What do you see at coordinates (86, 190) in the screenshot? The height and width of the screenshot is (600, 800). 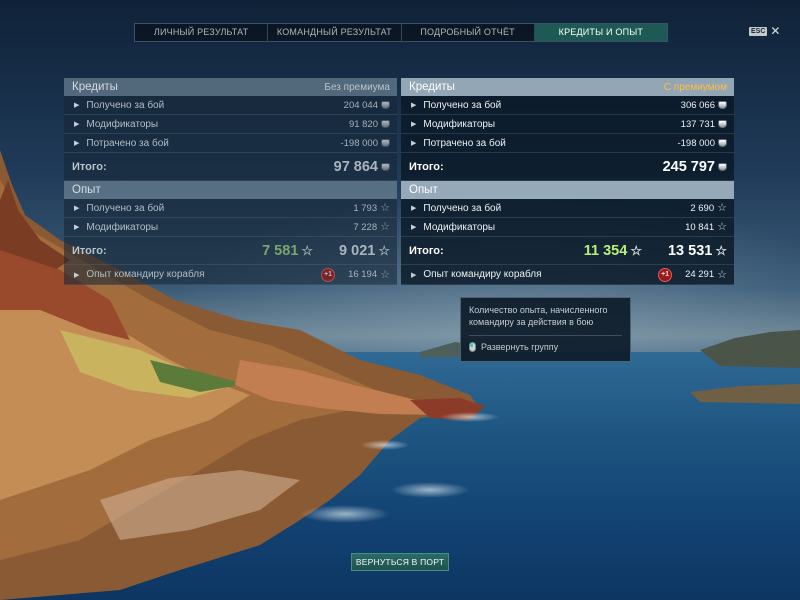 I see `xp-title: Опыт` at bounding box center [86, 190].